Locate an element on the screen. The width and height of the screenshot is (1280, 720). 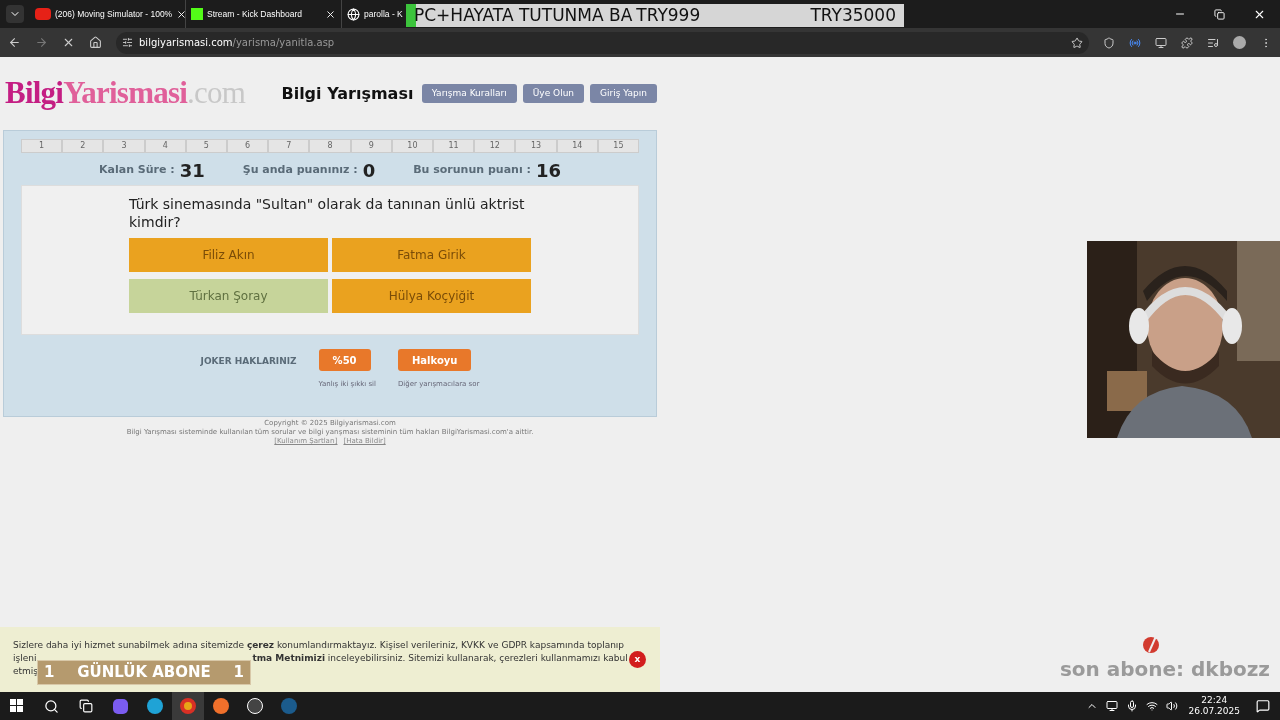
microphone-icon is located at coordinates (1132, 706).